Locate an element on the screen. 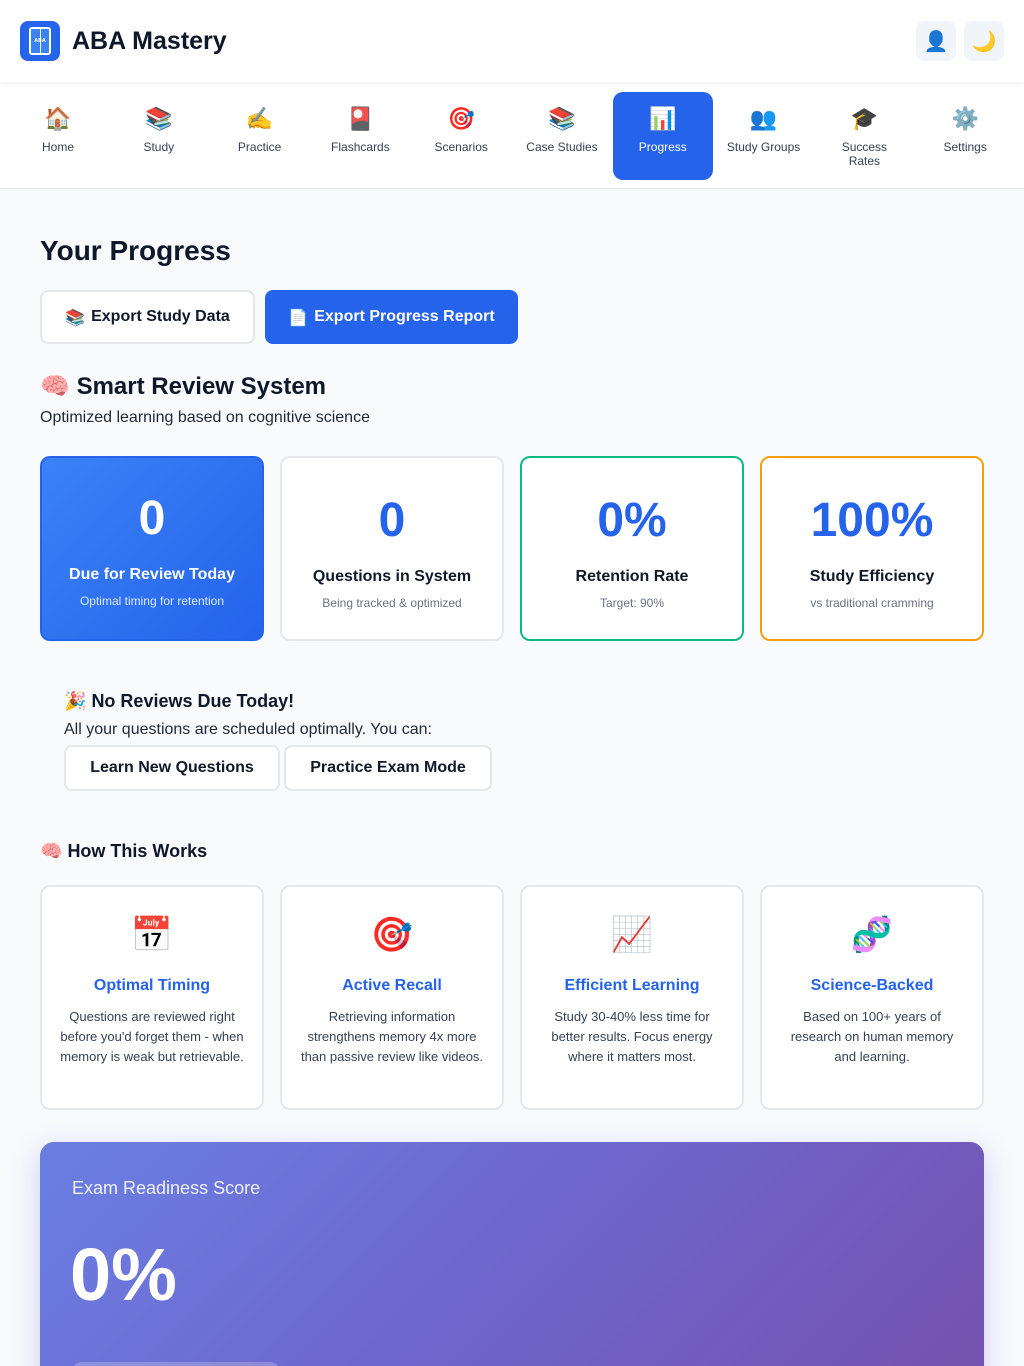  logo-text: ABA is located at coordinates (40, 41).